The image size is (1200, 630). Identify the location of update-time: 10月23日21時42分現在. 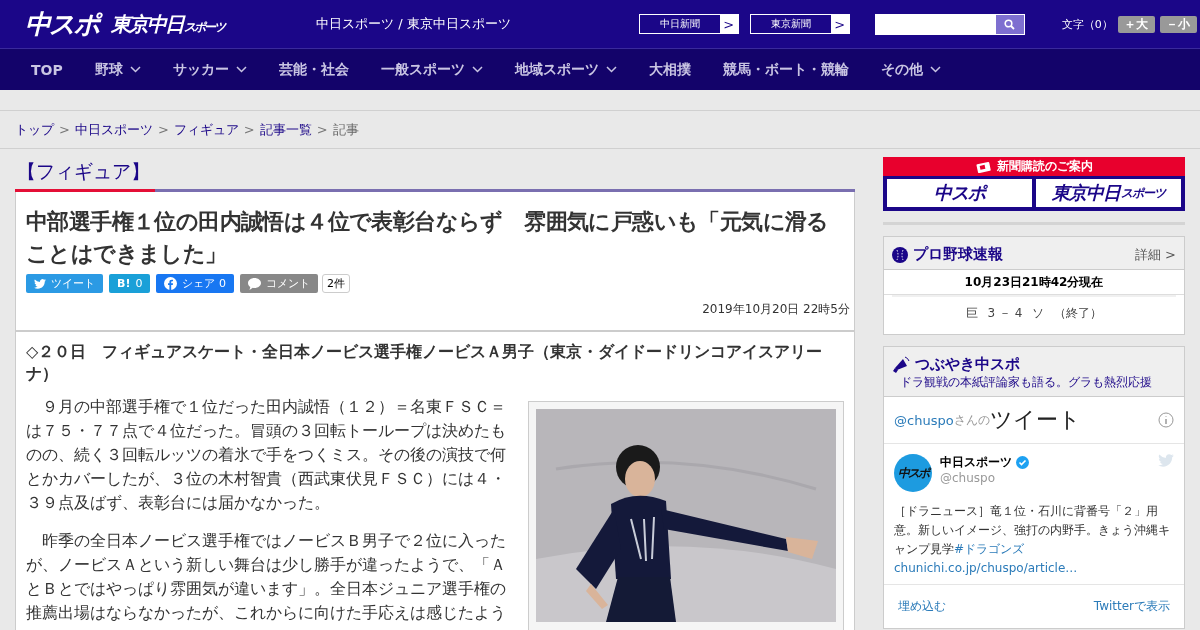
(1034, 282).